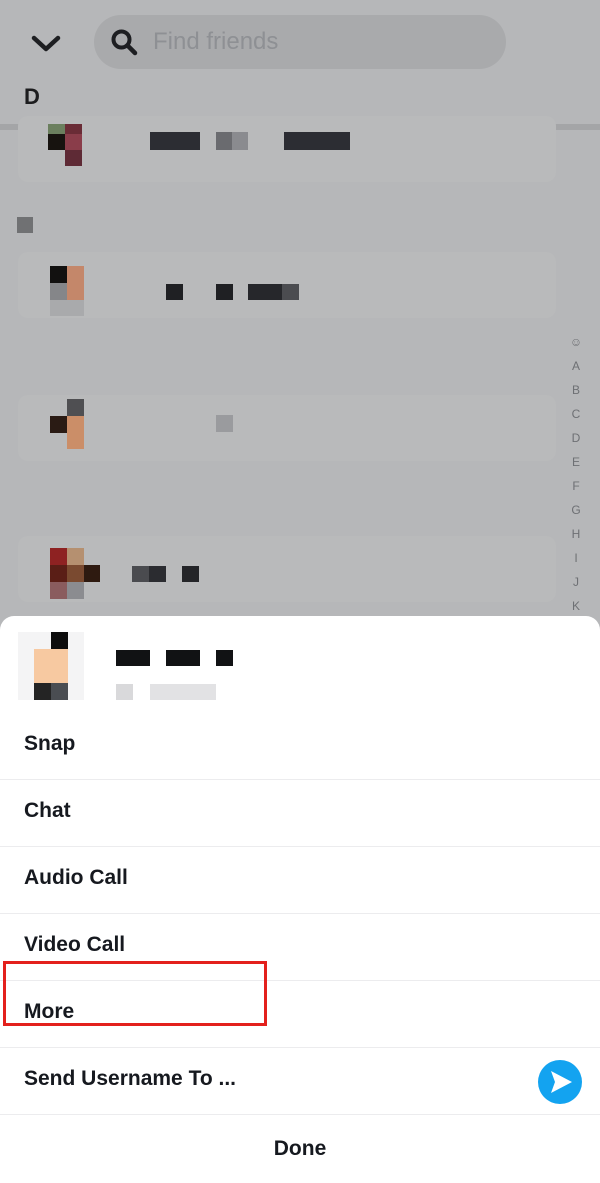 The image size is (600, 1183). Describe the element at coordinates (300, 746) in the screenshot. I see `menu-item-snap: Snap` at that location.